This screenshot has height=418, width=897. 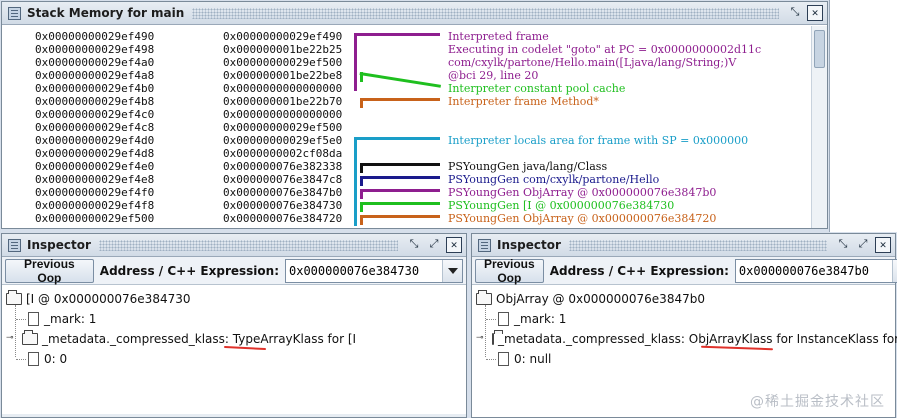 I want to click on stack-address: 0x00000000029ef4d0, so click(x=95, y=140).